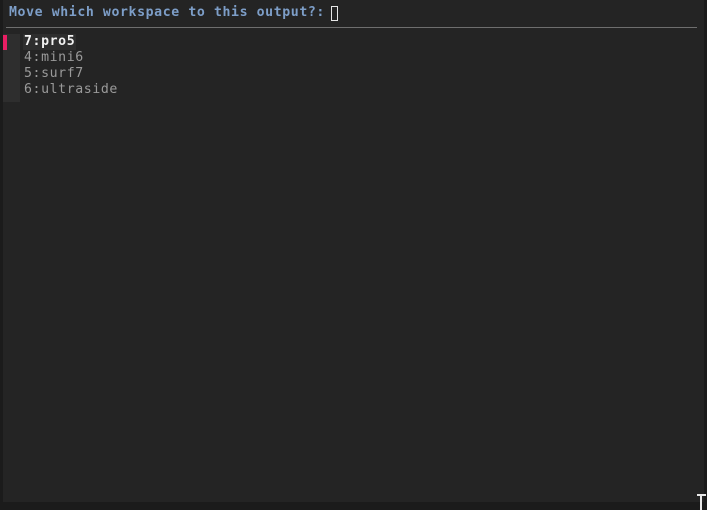 The height and width of the screenshot is (510, 707). I want to click on mouse-cursor-stem, so click(701, 502).